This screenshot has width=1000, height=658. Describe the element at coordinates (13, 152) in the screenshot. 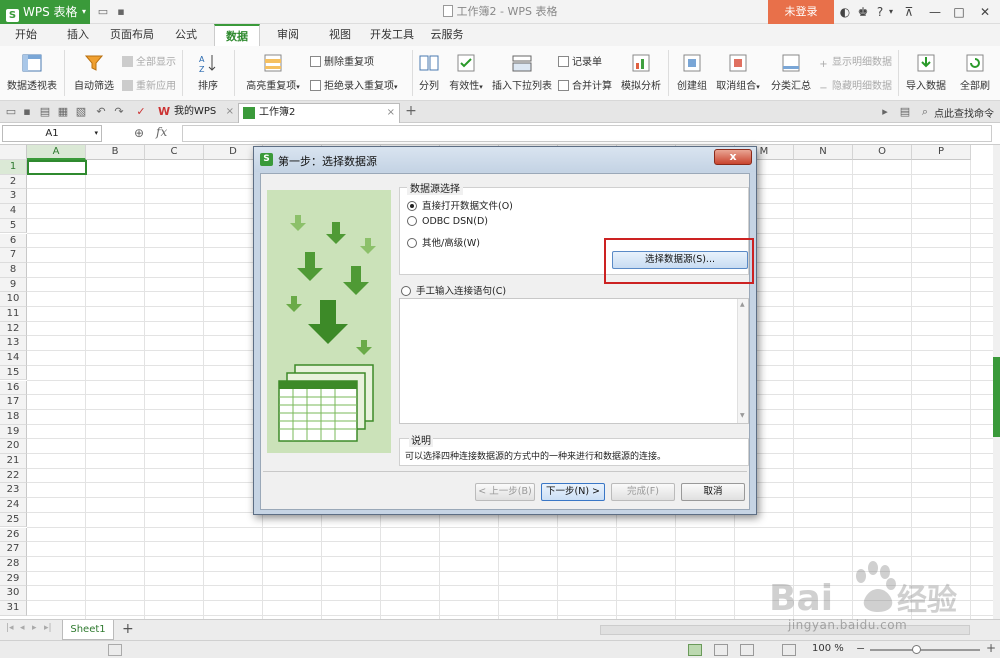

I see `select-all-corner` at that location.